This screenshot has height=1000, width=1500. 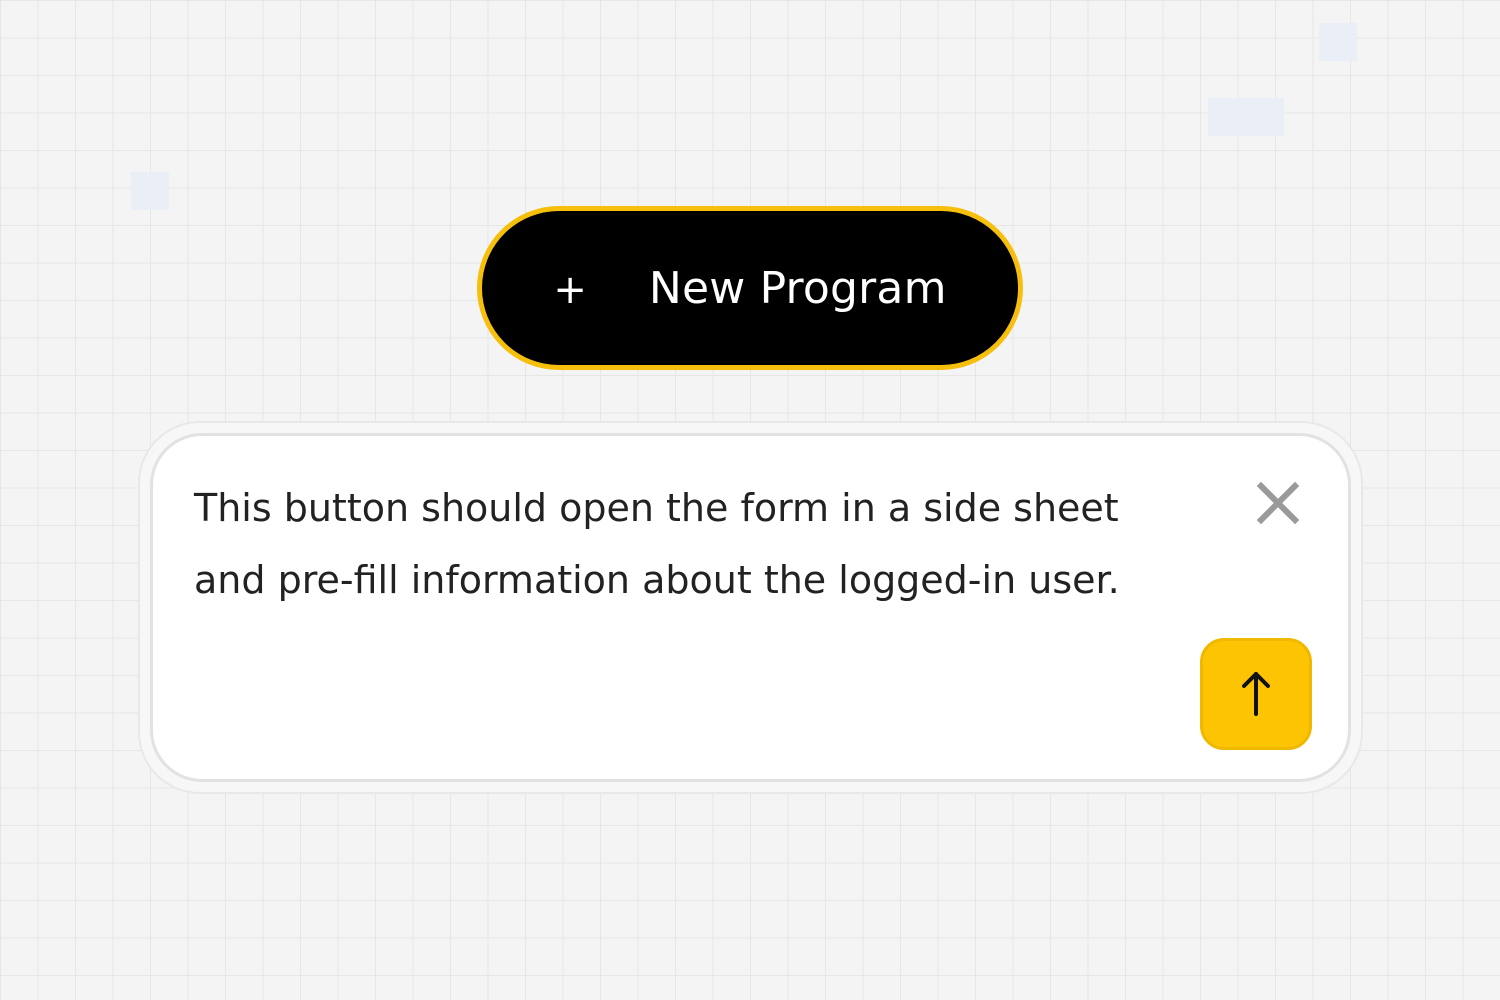 I want to click on submit-button, so click(x=1256, y=694).